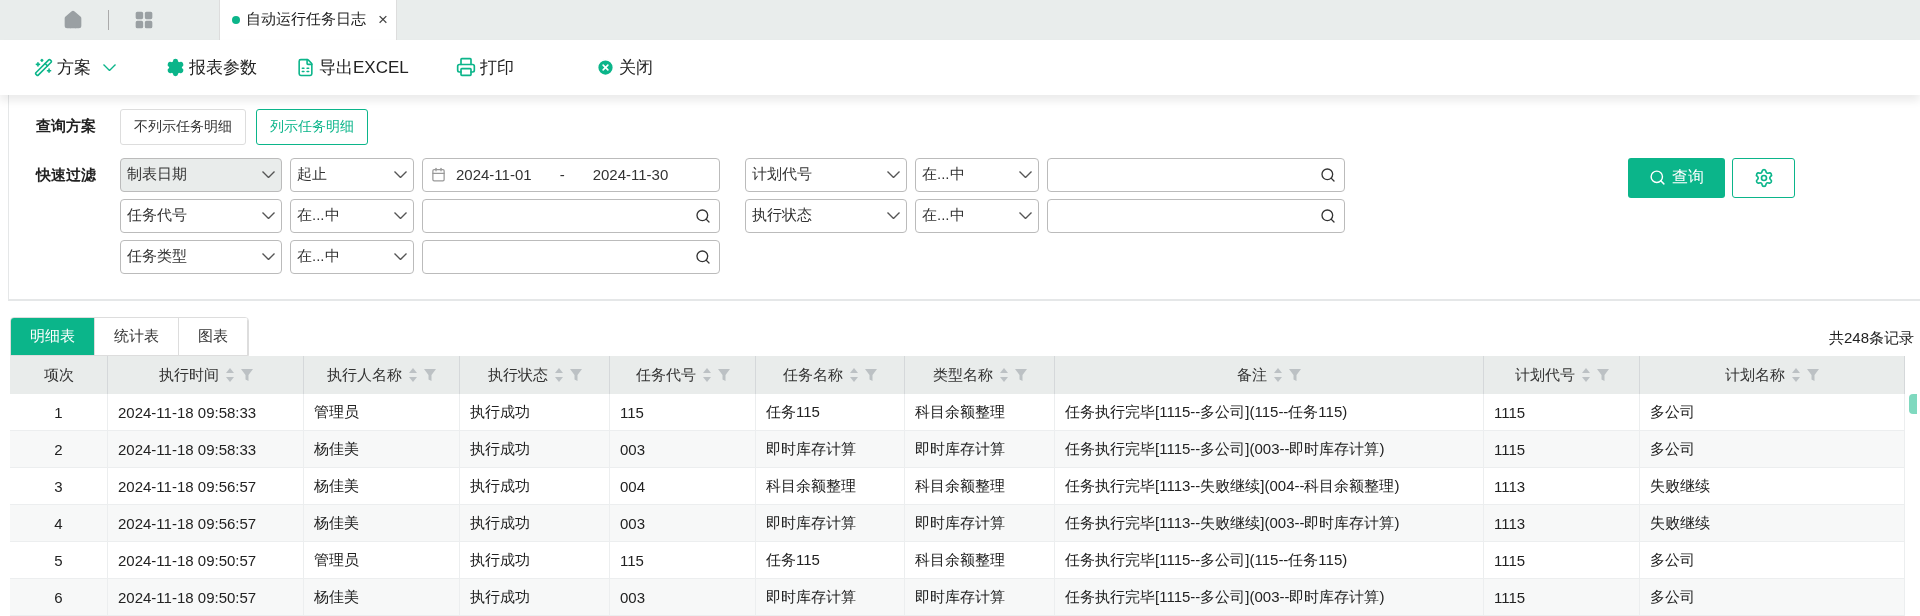 Image resolution: width=1920 pixels, height=616 pixels. What do you see at coordinates (382, 486) in the screenshot?
I see `table-cell: 杨佳美` at bounding box center [382, 486].